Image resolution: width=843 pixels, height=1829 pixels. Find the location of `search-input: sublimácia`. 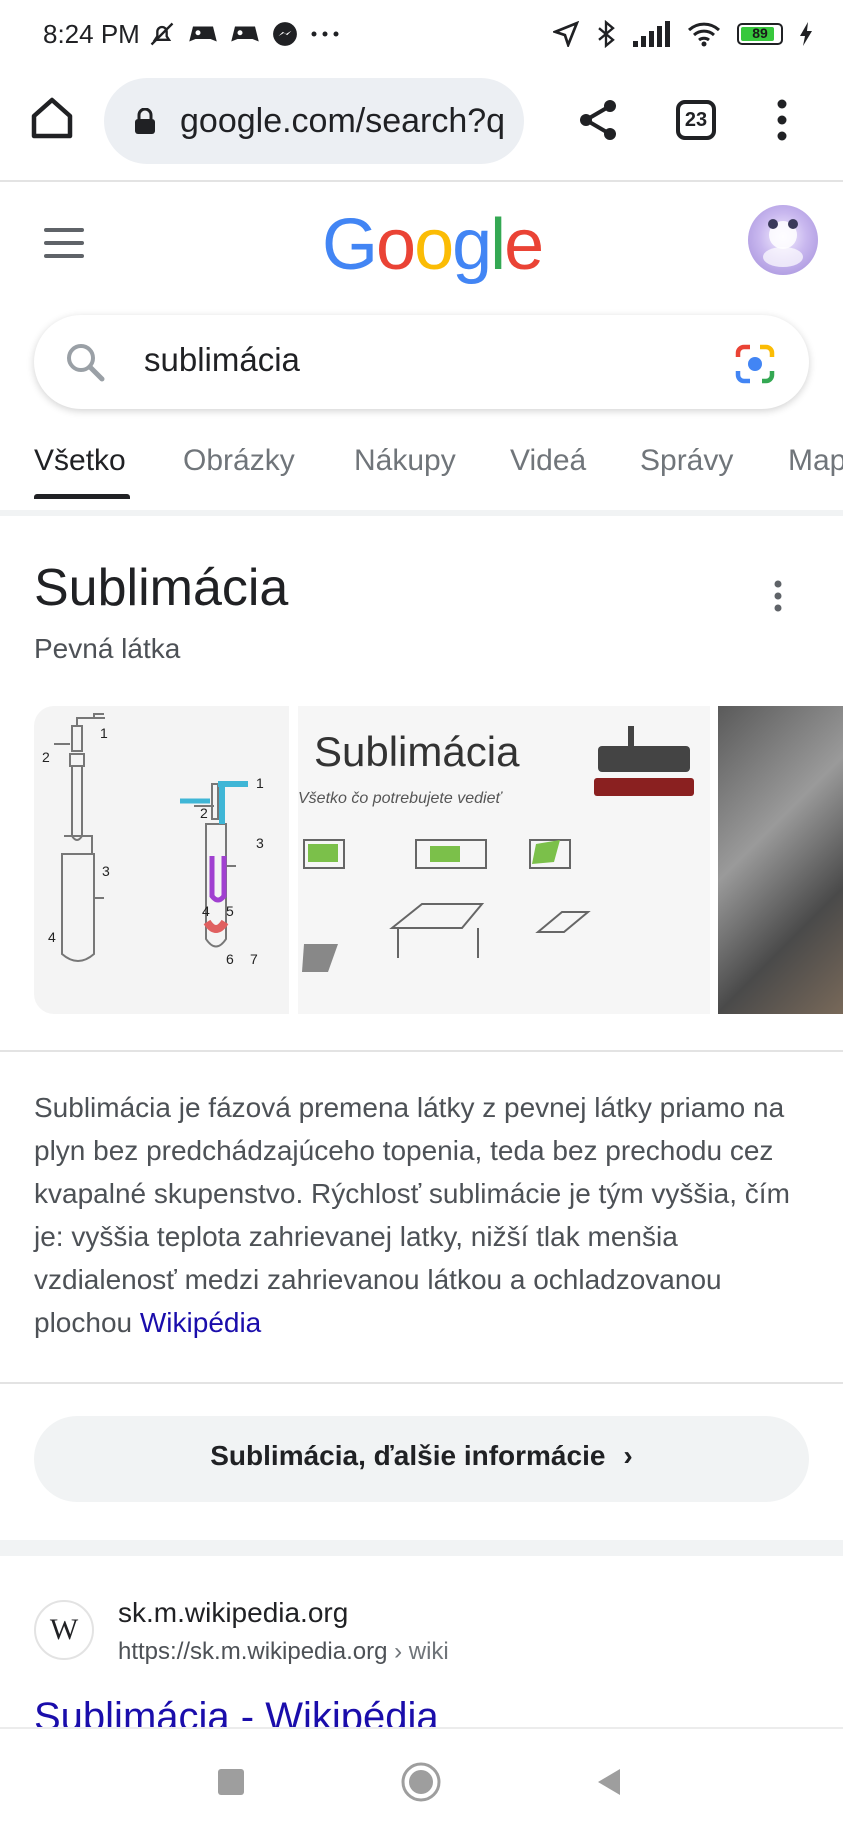

search-input: sublimácia is located at coordinates (222, 360).